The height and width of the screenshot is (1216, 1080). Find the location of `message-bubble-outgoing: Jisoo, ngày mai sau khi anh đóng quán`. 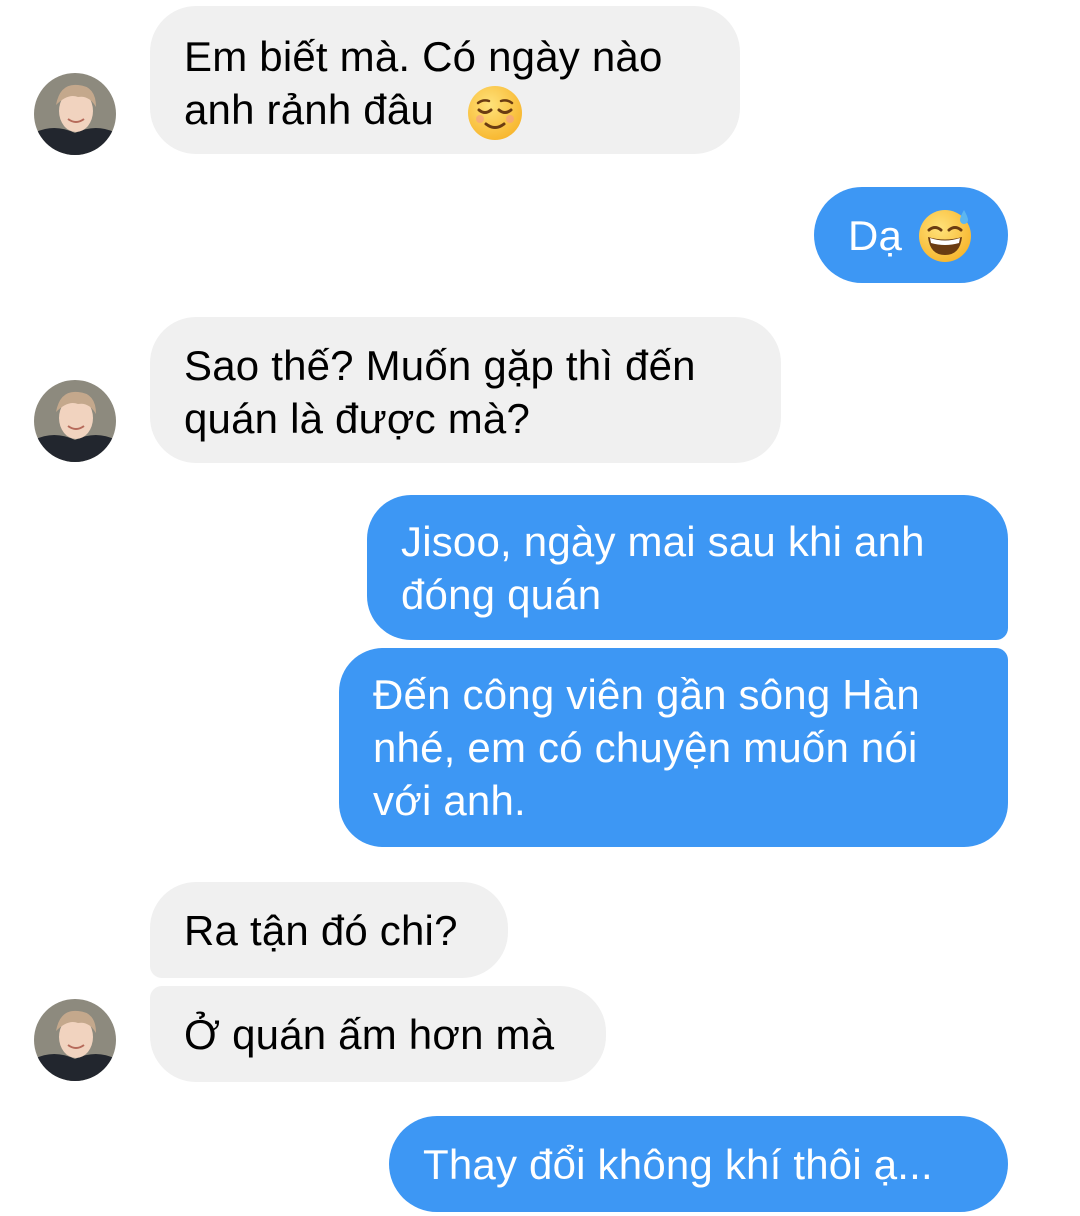

message-bubble-outgoing: Jisoo, ngày mai sau khi anh đóng quán is located at coordinates (687, 567).